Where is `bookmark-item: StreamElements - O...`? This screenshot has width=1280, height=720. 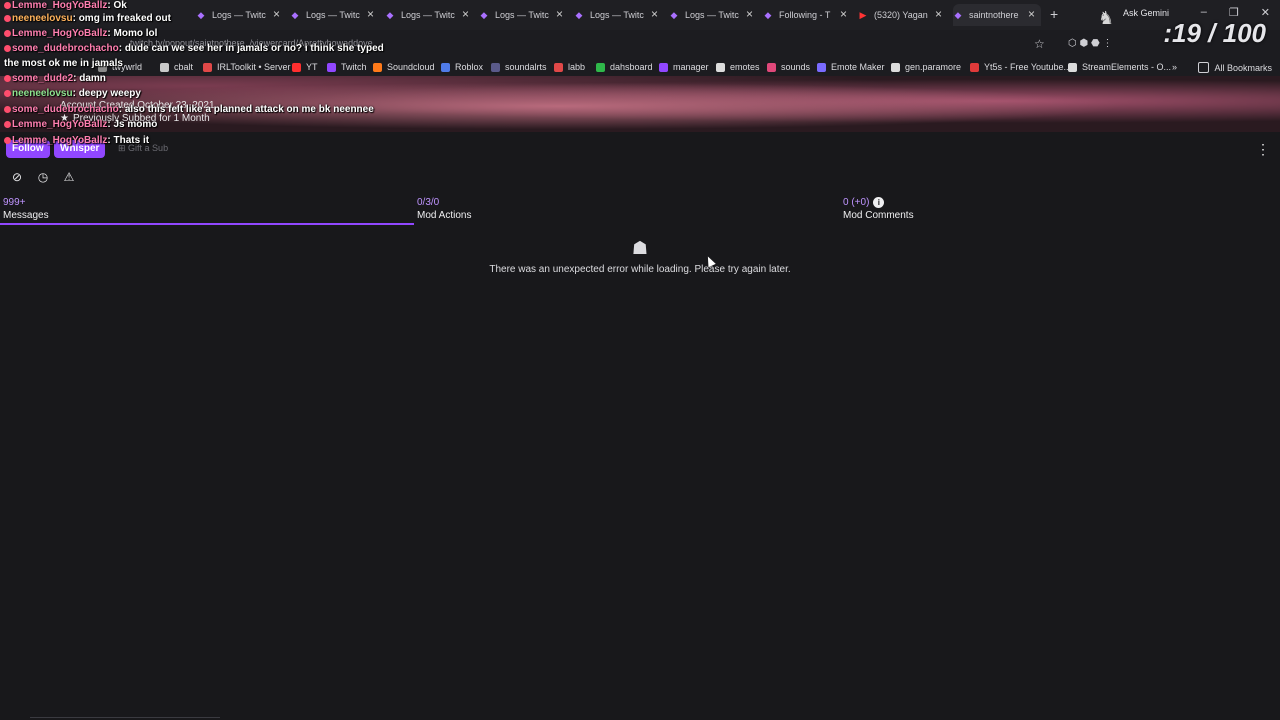 bookmark-item: StreamElements - O... is located at coordinates (1119, 67).